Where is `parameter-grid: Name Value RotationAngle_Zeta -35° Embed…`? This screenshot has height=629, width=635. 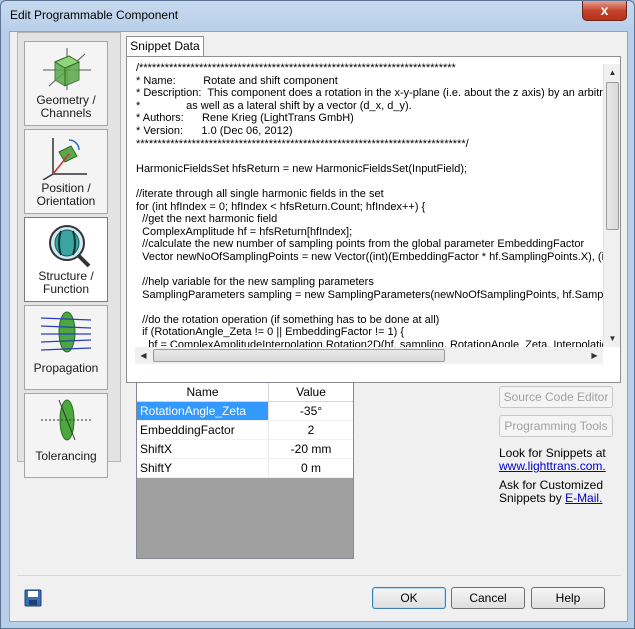
parameter-grid: Name Value RotationAngle_Zeta -35° Embed… is located at coordinates (245, 470).